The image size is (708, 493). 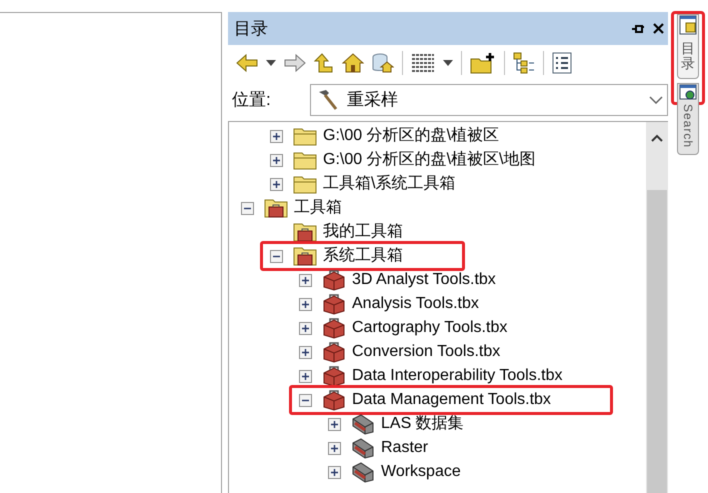 What do you see at coordinates (324, 63) in the screenshot?
I see `up-arrow-icon` at bounding box center [324, 63].